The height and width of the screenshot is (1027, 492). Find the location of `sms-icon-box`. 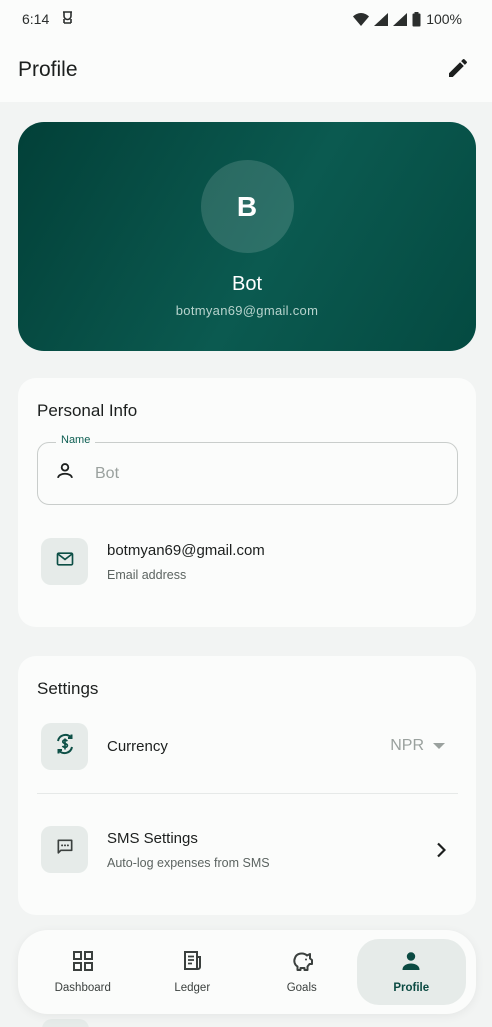

sms-icon-box is located at coordinates (64, 849).